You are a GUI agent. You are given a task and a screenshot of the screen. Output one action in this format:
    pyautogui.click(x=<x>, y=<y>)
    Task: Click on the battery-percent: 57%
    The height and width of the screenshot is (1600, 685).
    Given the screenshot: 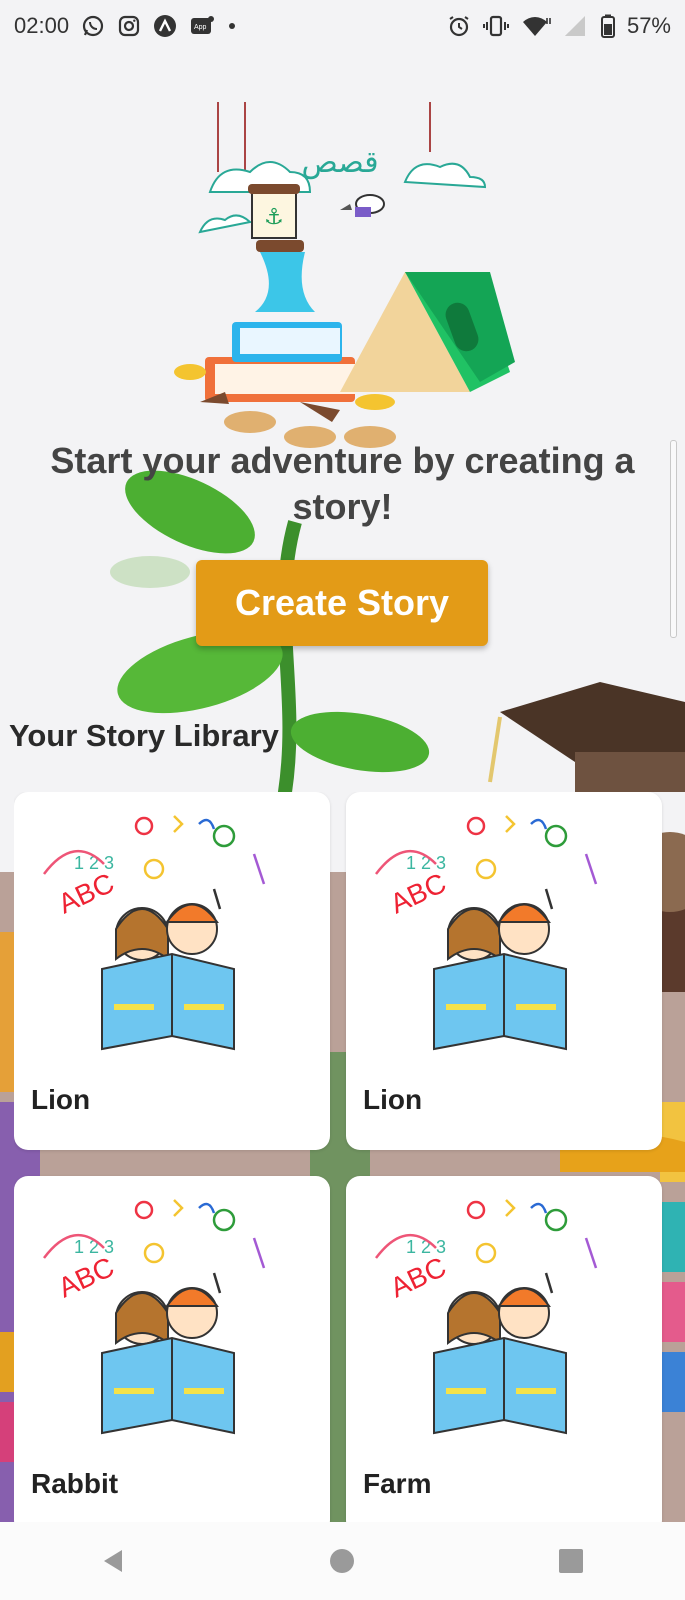 What is the action you would take?
    pyautogui.click(x=648, y=25)
    